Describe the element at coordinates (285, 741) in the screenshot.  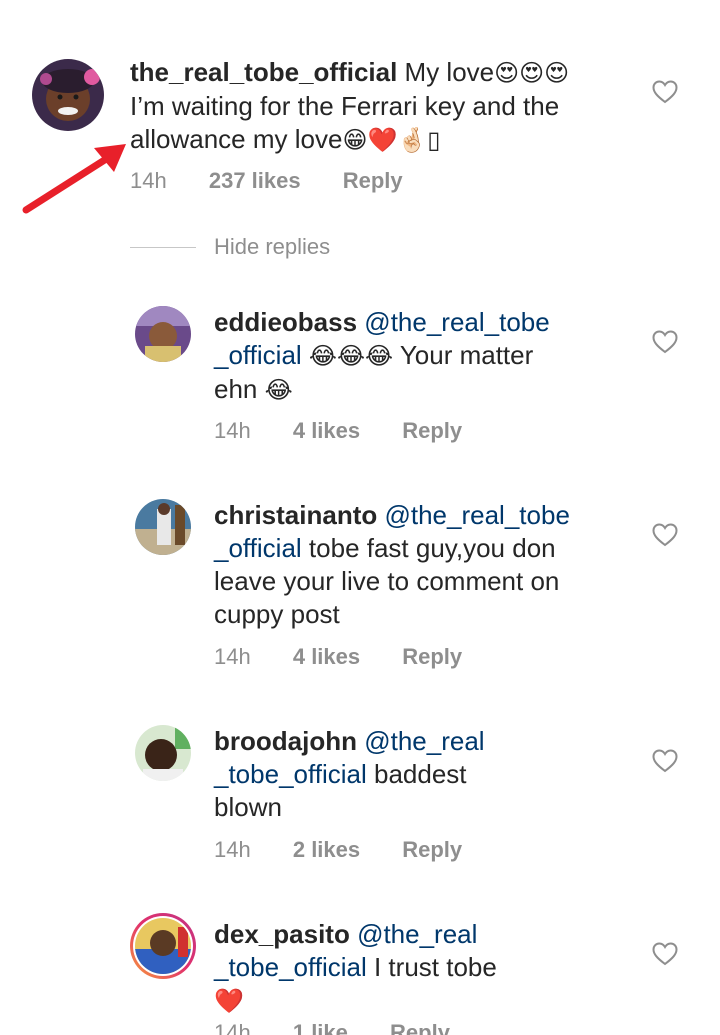
I see `username: broodajohn` at that location.